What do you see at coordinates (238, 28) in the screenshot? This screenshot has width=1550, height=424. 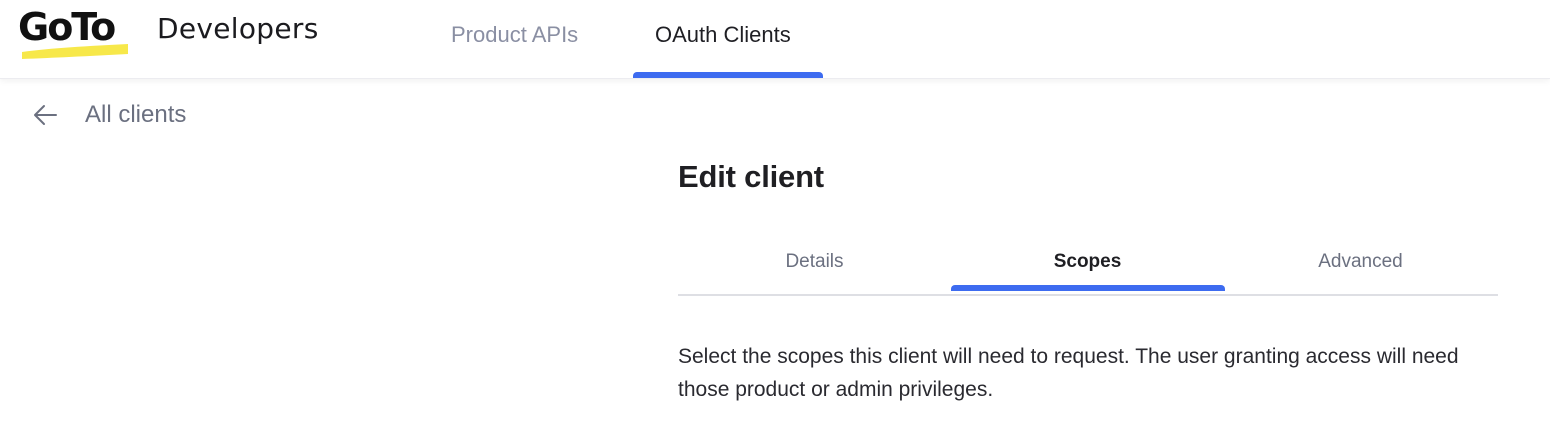 I see `brand-title: Developers` at bounding box center [238, 28].